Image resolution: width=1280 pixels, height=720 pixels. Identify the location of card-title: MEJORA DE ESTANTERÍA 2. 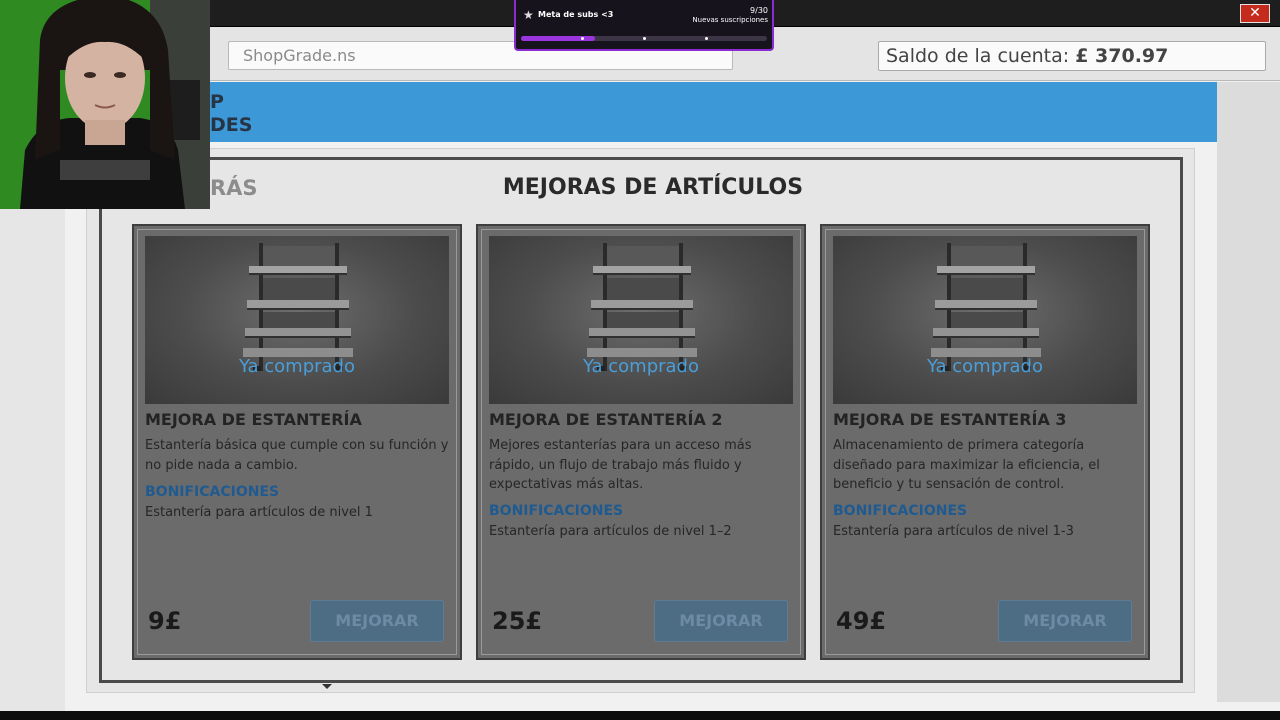
(606, 419).